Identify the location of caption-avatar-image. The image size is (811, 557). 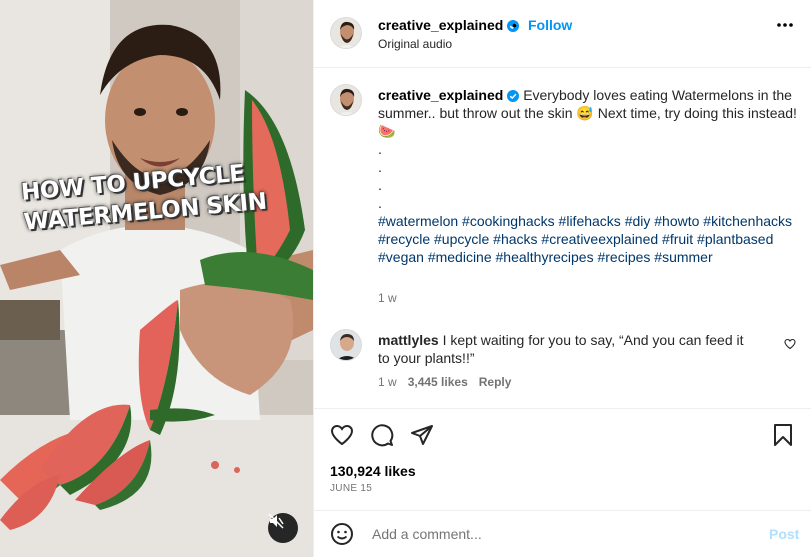
(346, 100).